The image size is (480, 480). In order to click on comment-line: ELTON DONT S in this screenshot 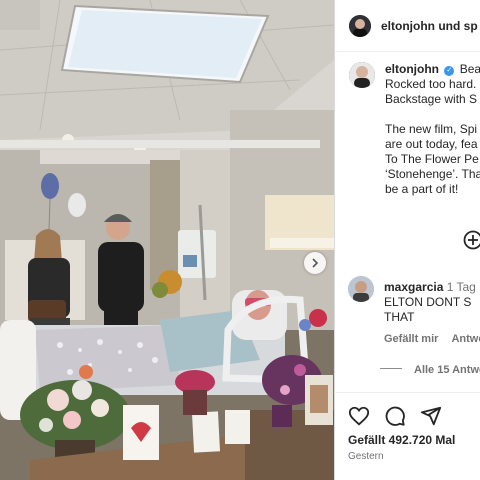, I will do `click(428, 302)`.